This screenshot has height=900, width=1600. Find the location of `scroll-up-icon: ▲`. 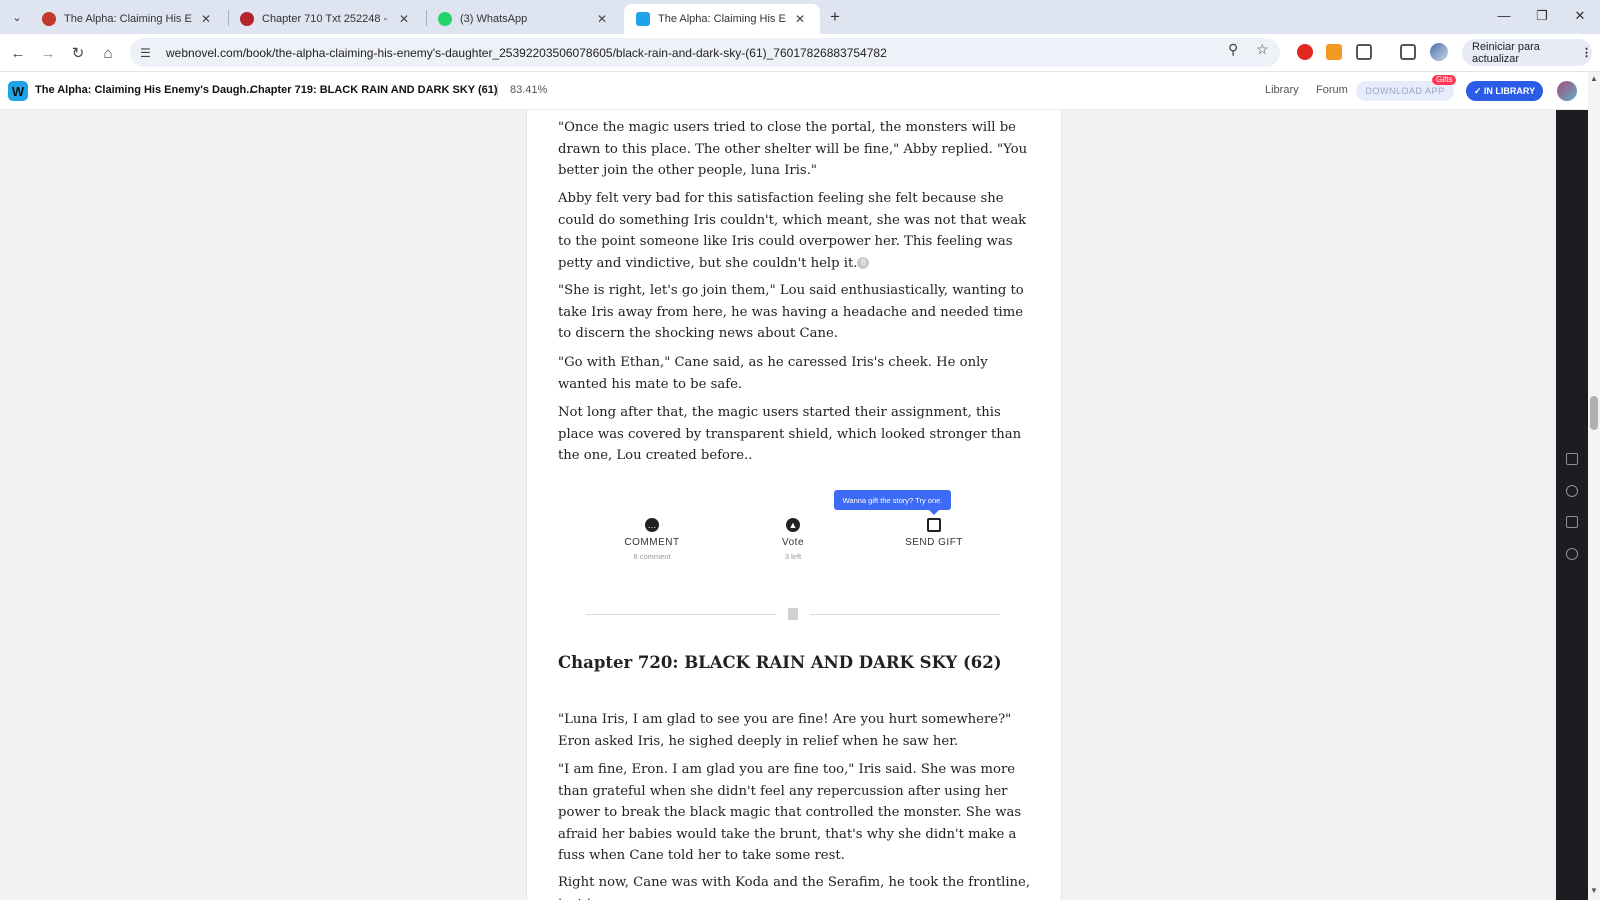

scroll-up-icon: ▲ is located at coordinates (1594, 78).